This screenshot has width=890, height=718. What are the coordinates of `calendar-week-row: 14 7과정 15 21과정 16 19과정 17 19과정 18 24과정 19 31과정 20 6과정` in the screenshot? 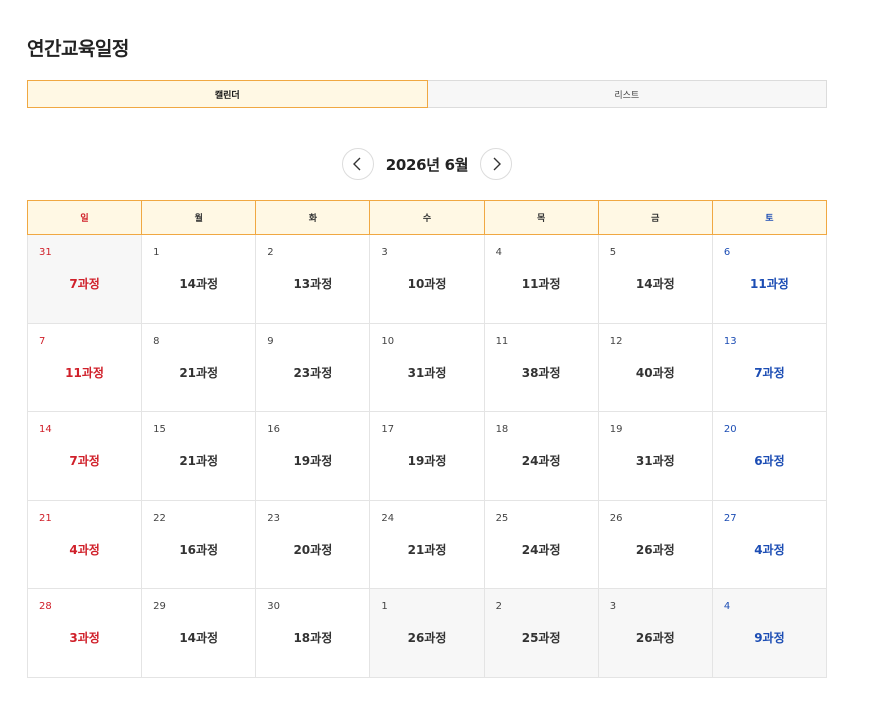 It's located at (427, 456).